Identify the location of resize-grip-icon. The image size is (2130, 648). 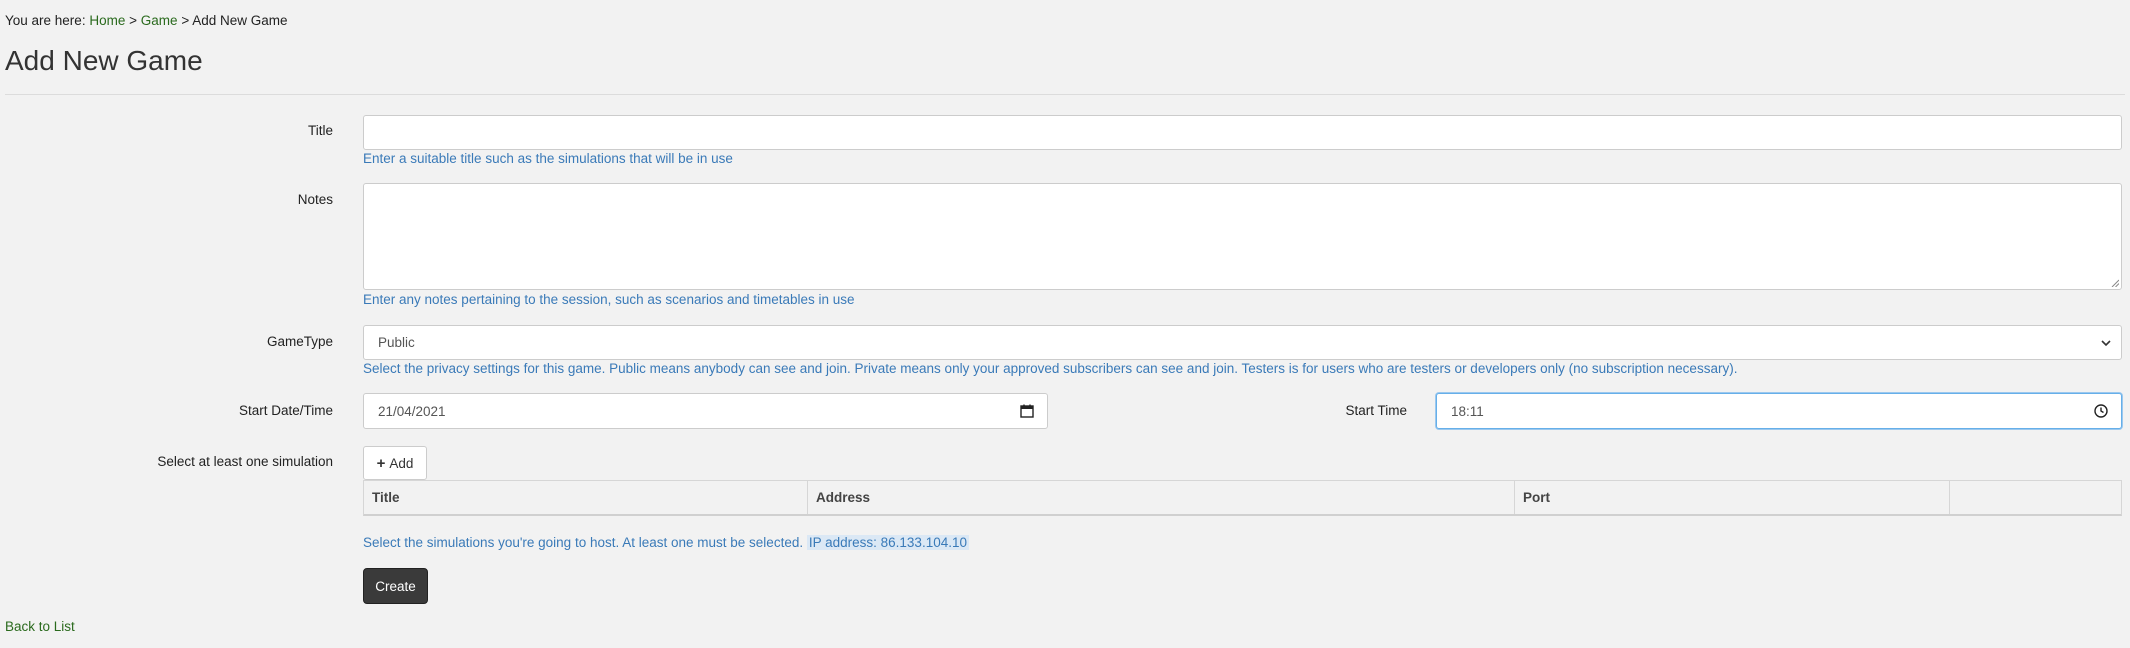
(2115, 283).